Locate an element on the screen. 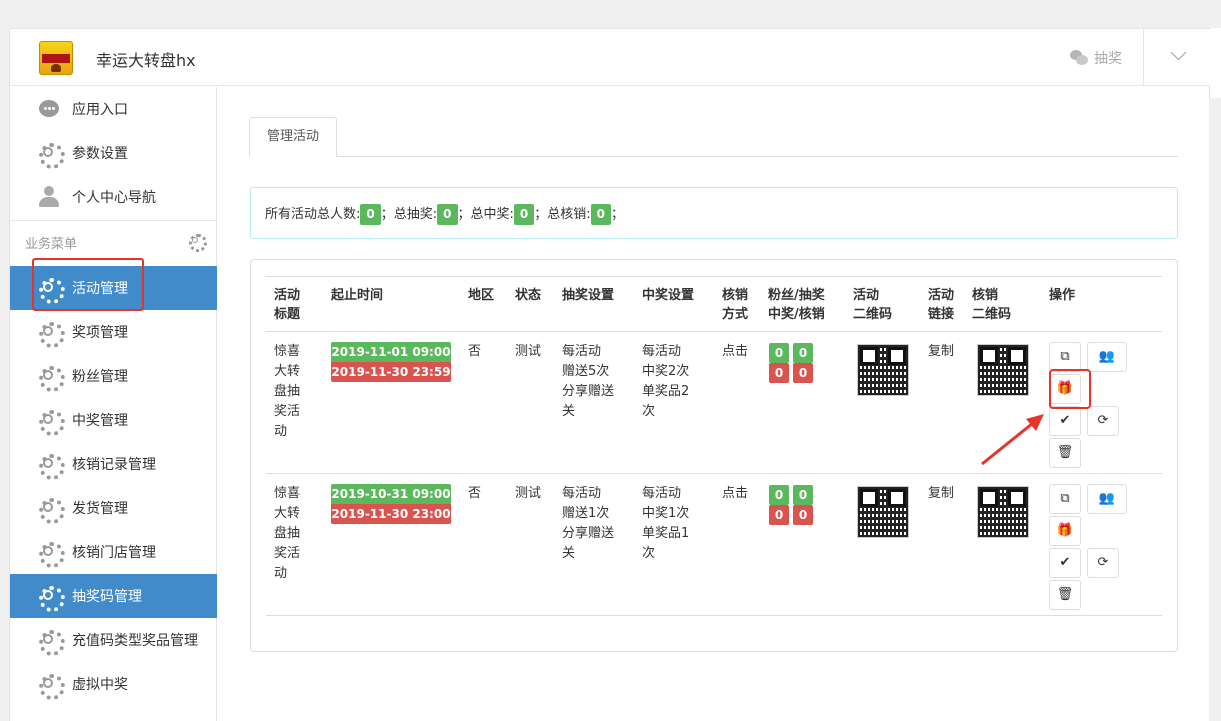 The width and height of the screenshot is (1221, 721). sidebar-item-label: 虚拟中奖 is located at coordinates (100, 685).